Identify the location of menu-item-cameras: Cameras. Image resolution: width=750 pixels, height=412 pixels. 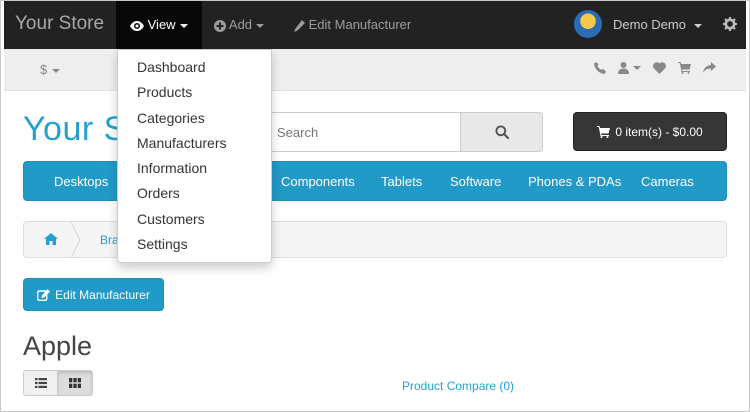
(667, 182).